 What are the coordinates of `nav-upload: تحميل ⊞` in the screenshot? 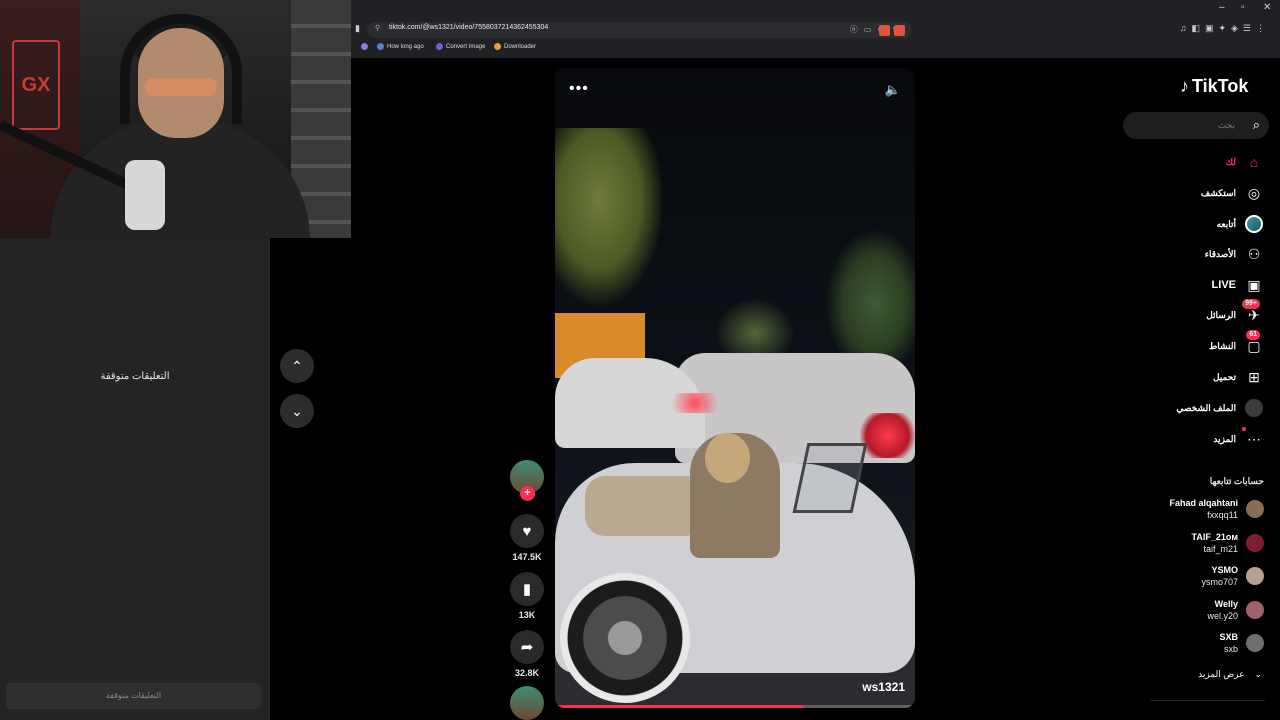 It's located at (1238, 377).